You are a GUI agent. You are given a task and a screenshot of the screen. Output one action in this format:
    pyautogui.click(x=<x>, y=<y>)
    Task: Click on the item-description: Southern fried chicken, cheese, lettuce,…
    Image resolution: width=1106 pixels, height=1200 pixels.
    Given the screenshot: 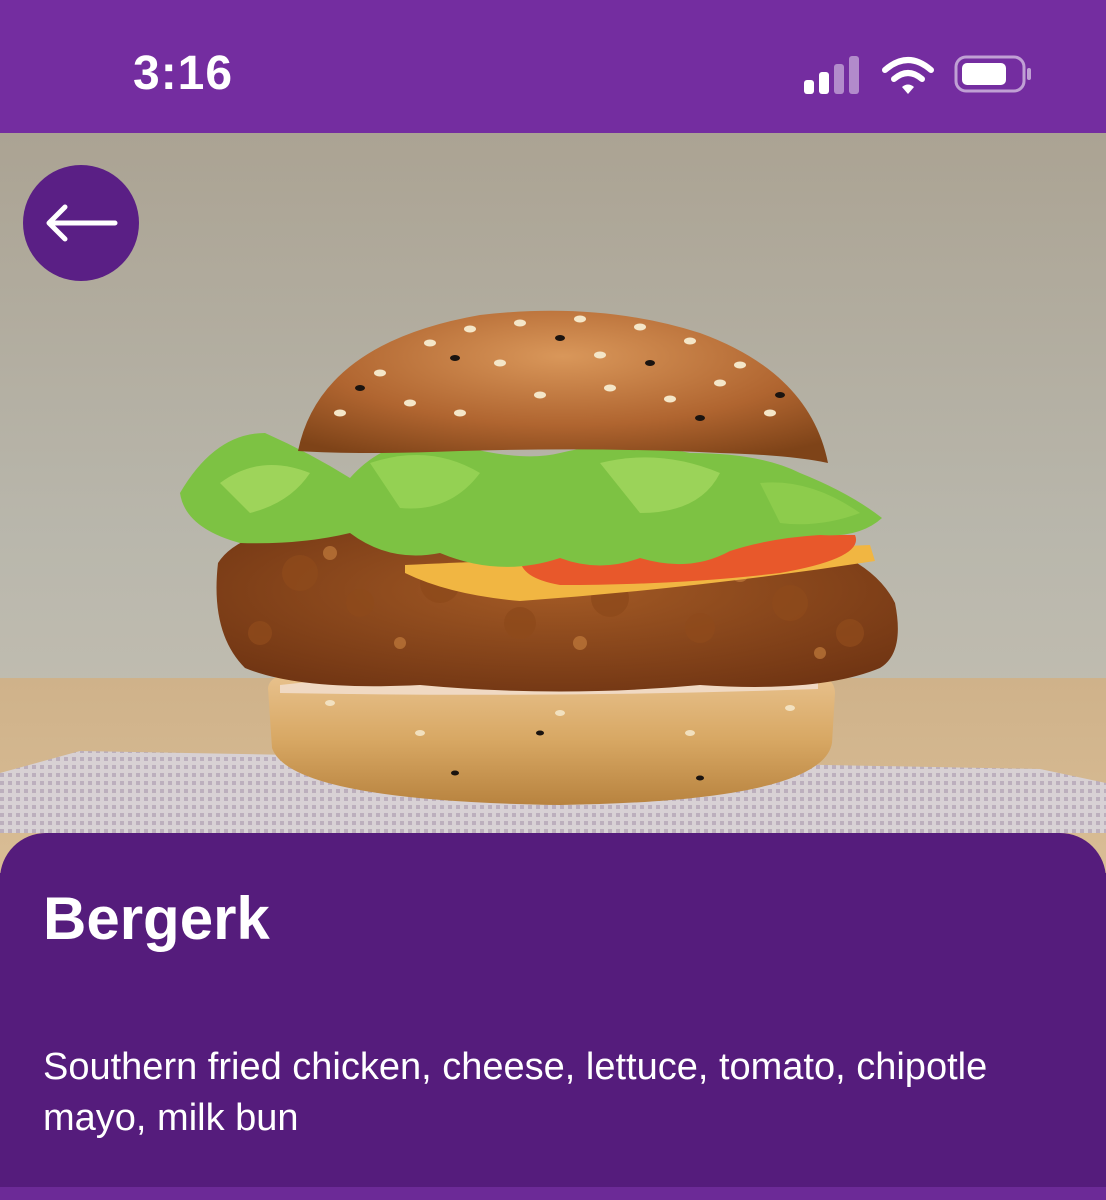 What is the action you would take?
    pyautogui.click(x=515, y=1092)
    